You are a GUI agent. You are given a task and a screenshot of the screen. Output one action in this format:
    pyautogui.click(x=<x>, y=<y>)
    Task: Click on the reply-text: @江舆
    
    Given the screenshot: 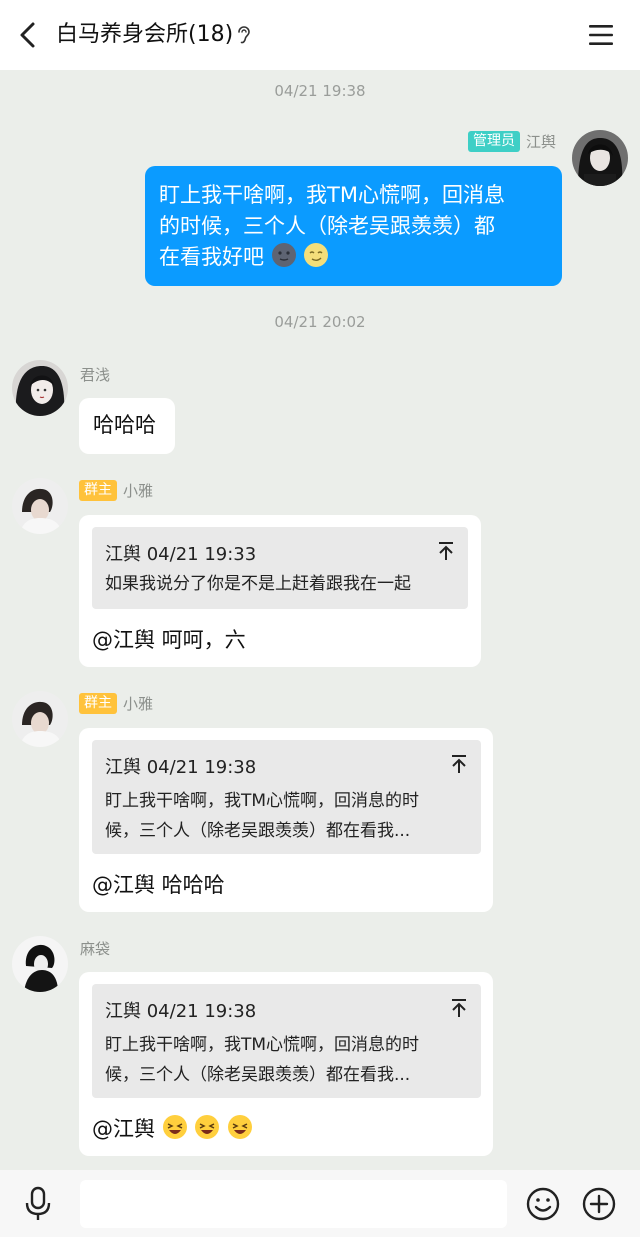 What is the action you would take?
    pyautogui.click(x=123, y=1129)
    